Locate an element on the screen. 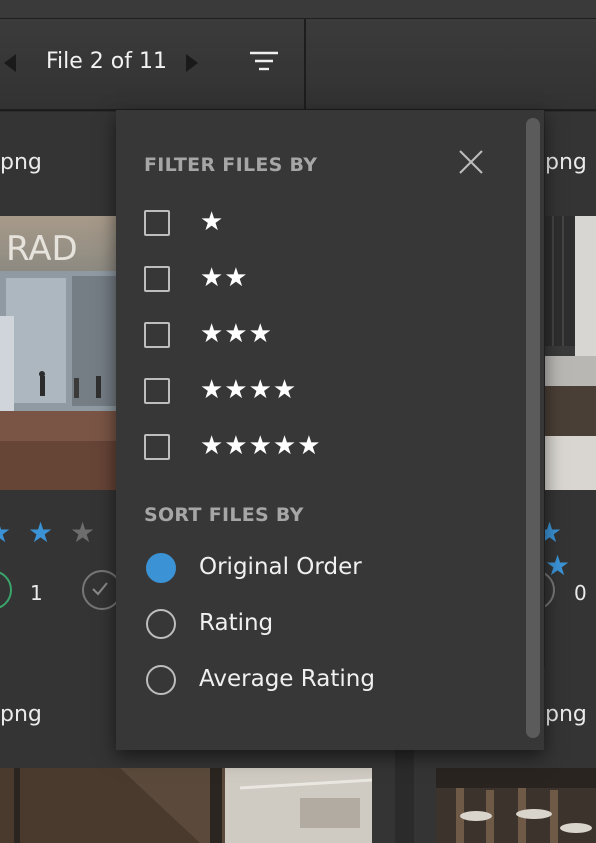 The image size is (596, 843). filter-button is located at coordinates (264, 63).